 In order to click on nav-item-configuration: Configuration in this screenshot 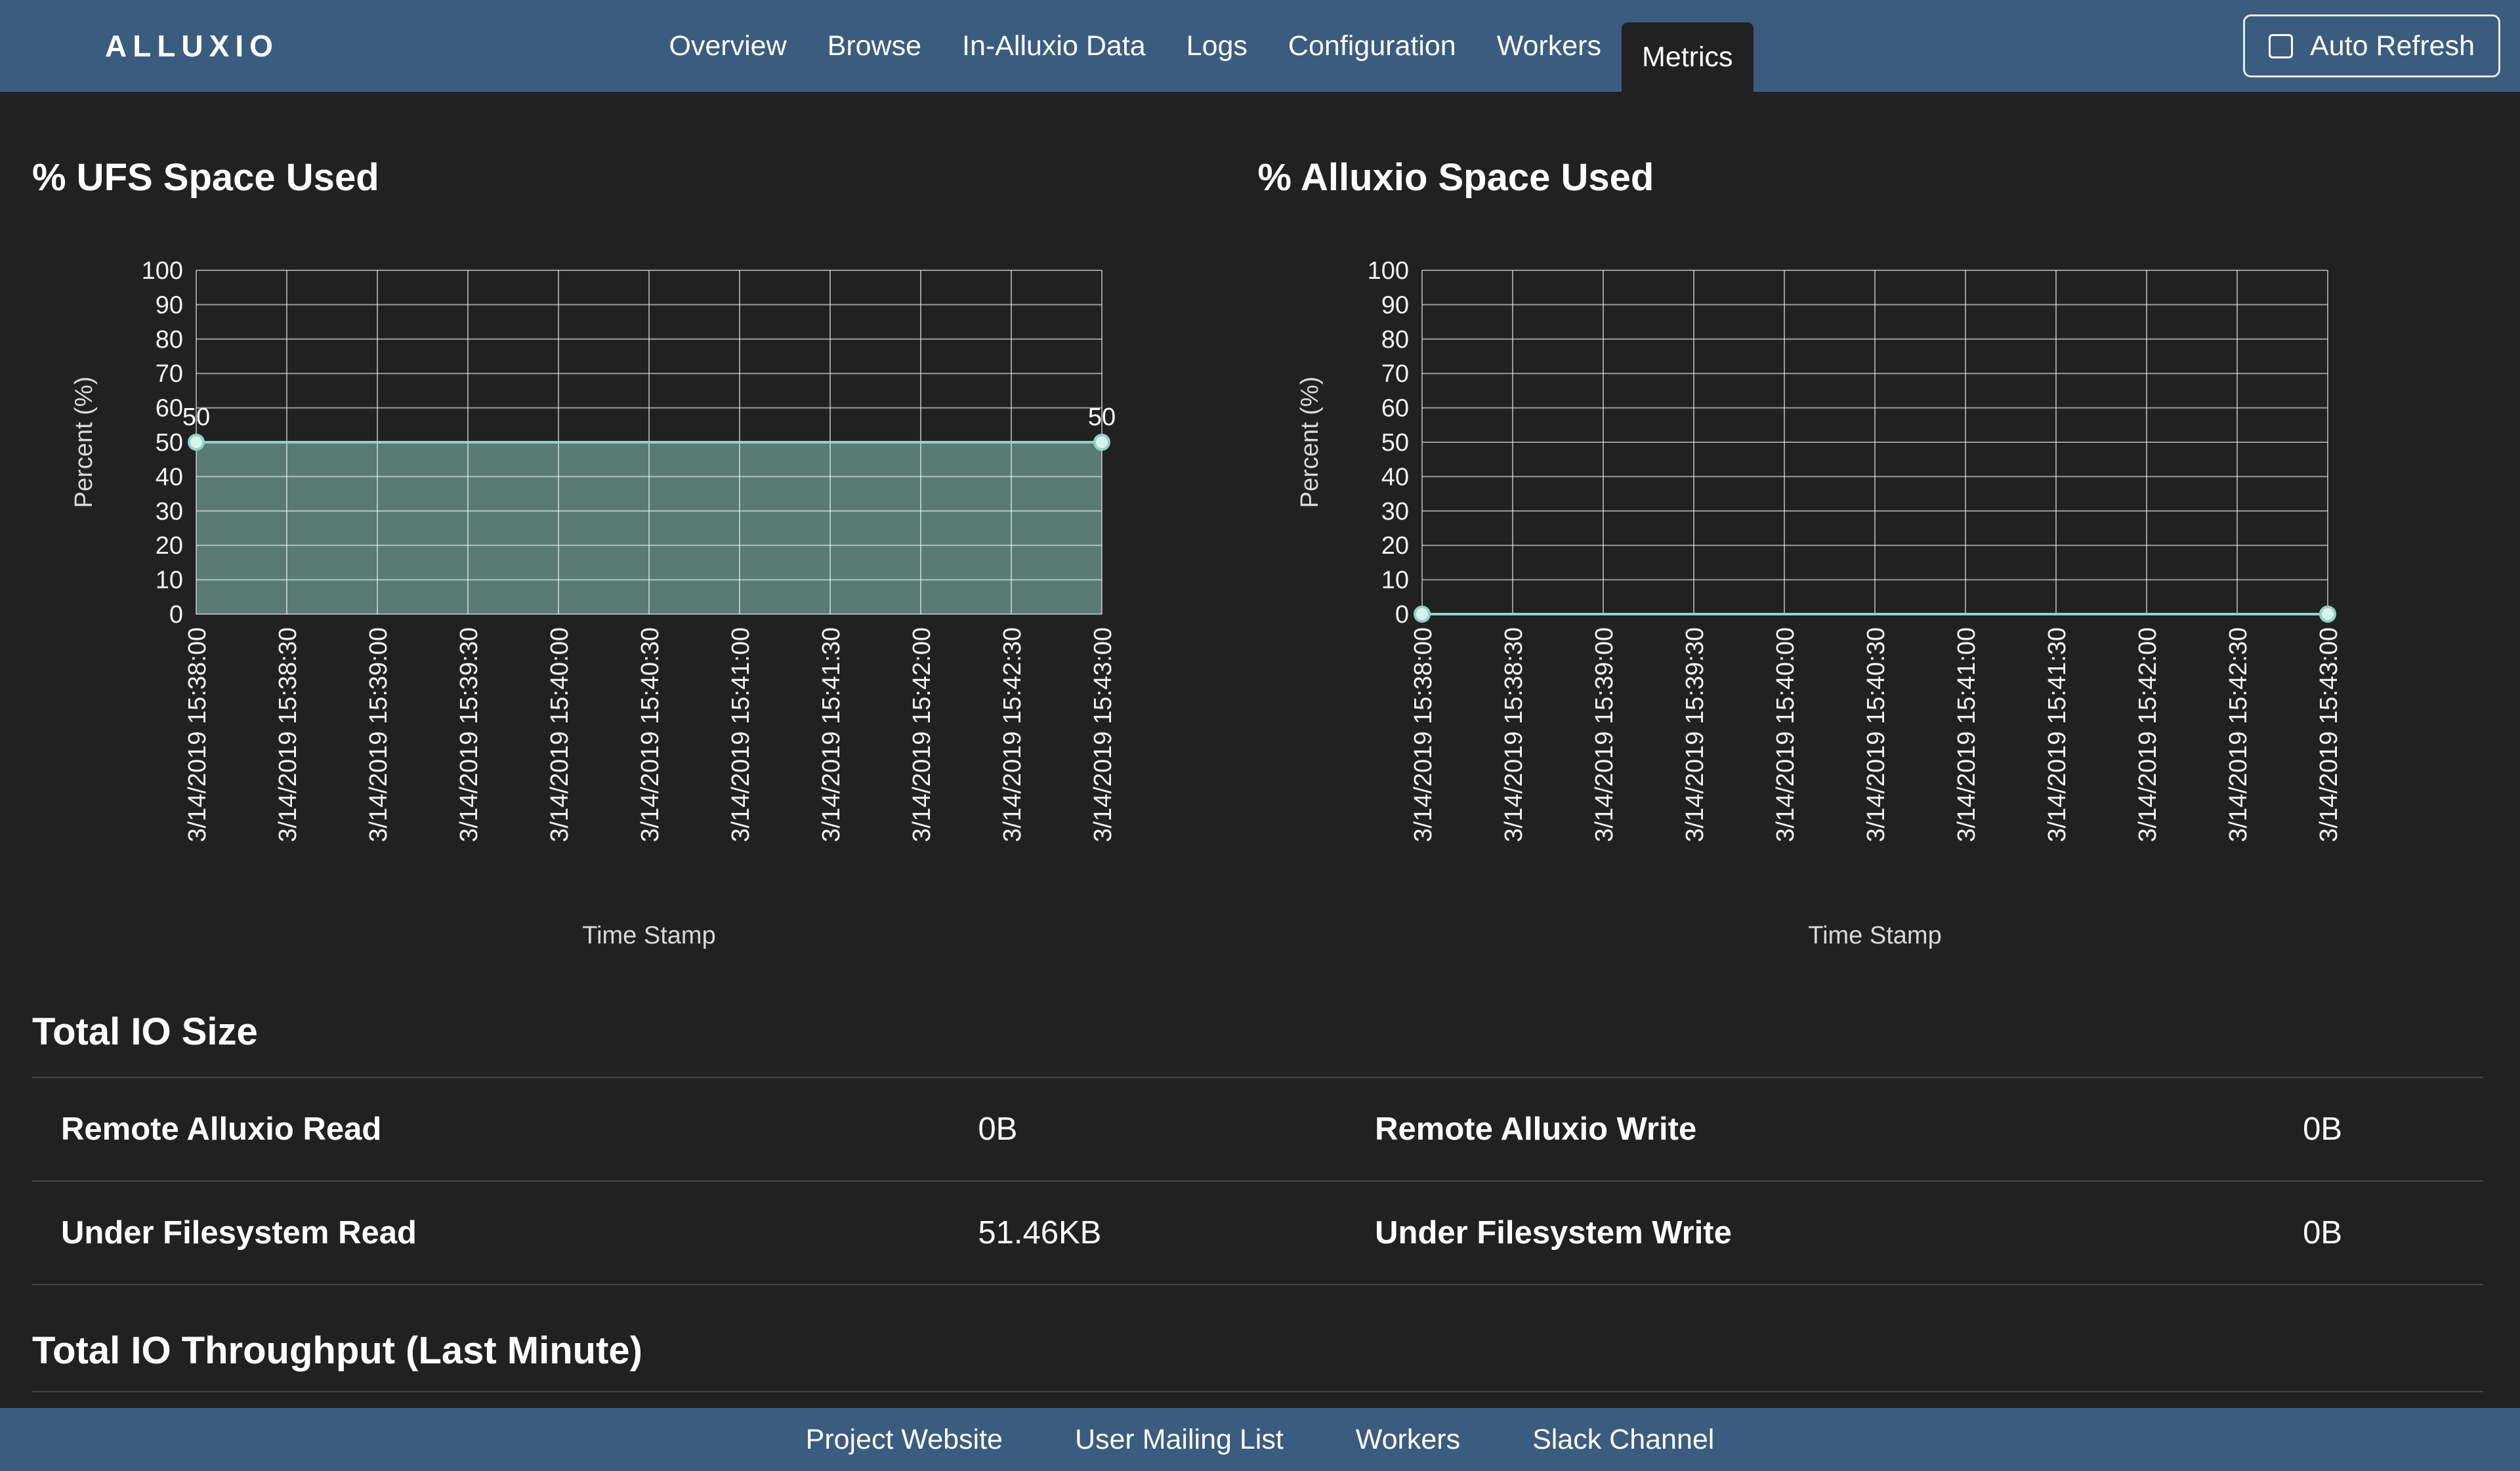, I will do `click(1372, 46)`.